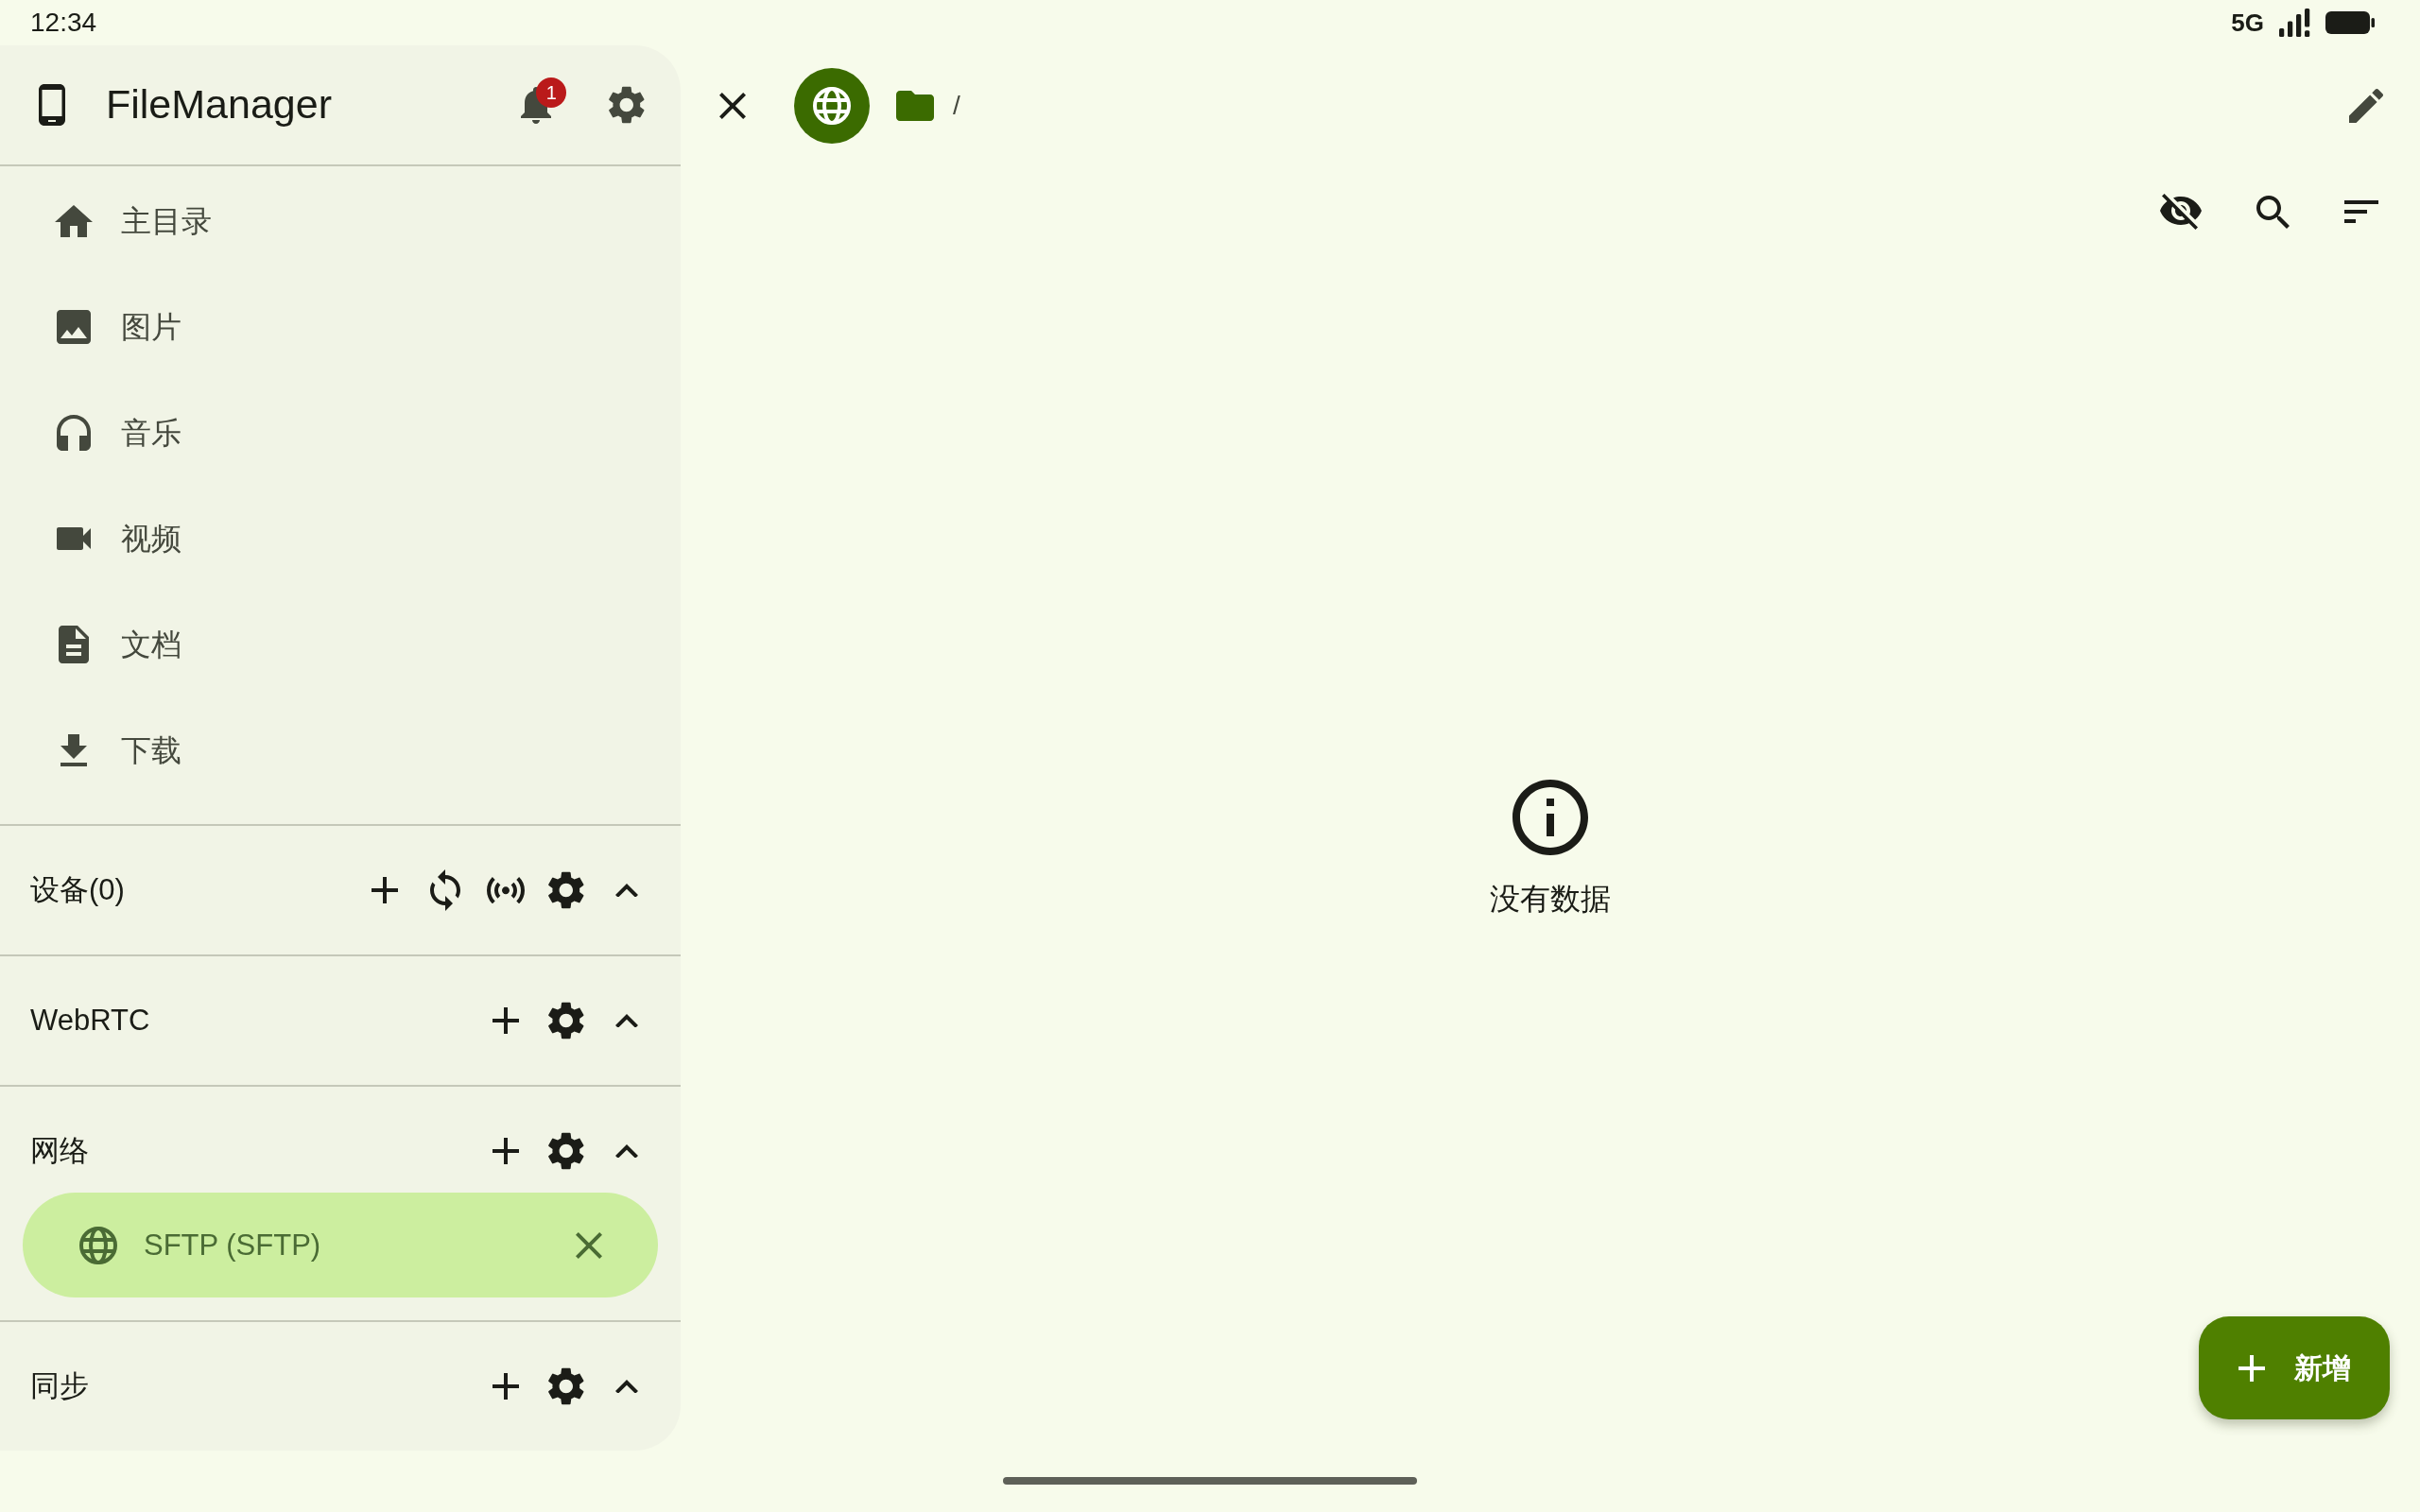 The width and height of the screenshot is (2420, 1512). I want to click on image-icon, so click(74, 327).